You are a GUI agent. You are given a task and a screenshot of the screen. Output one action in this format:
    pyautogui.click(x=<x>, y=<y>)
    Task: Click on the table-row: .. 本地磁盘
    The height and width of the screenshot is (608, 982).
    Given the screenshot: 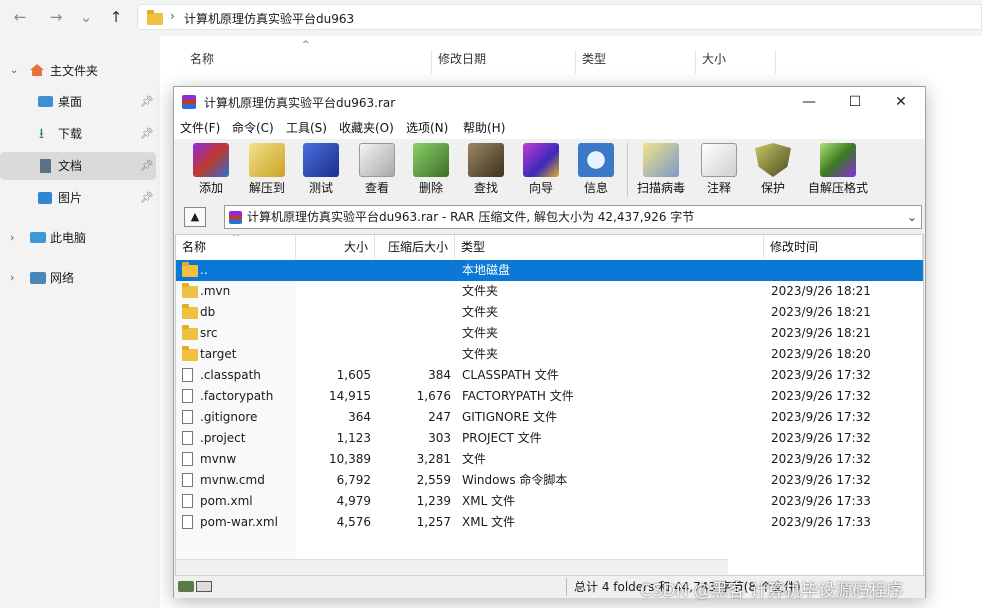 What is the action you would take?
    pyautogui.click(x=549, y=270)
    